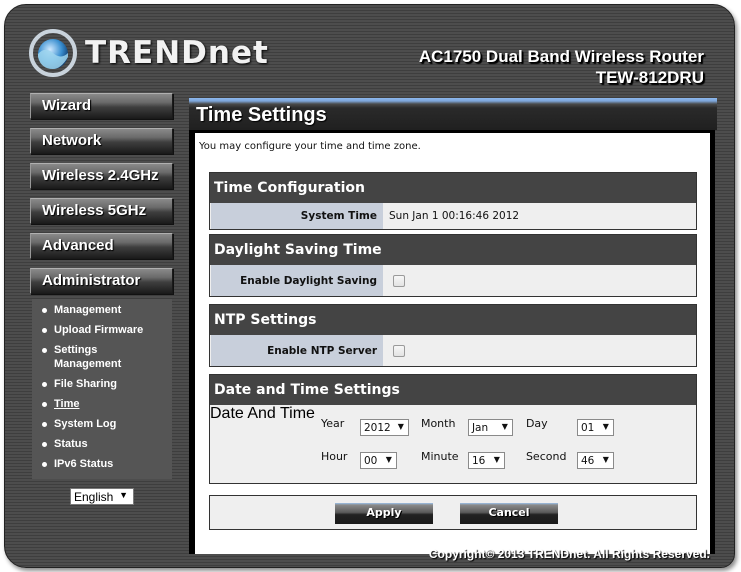 The width and height of the screenshot is (741, 572). I want to click on apply-button: Apply, so click(384, 513).